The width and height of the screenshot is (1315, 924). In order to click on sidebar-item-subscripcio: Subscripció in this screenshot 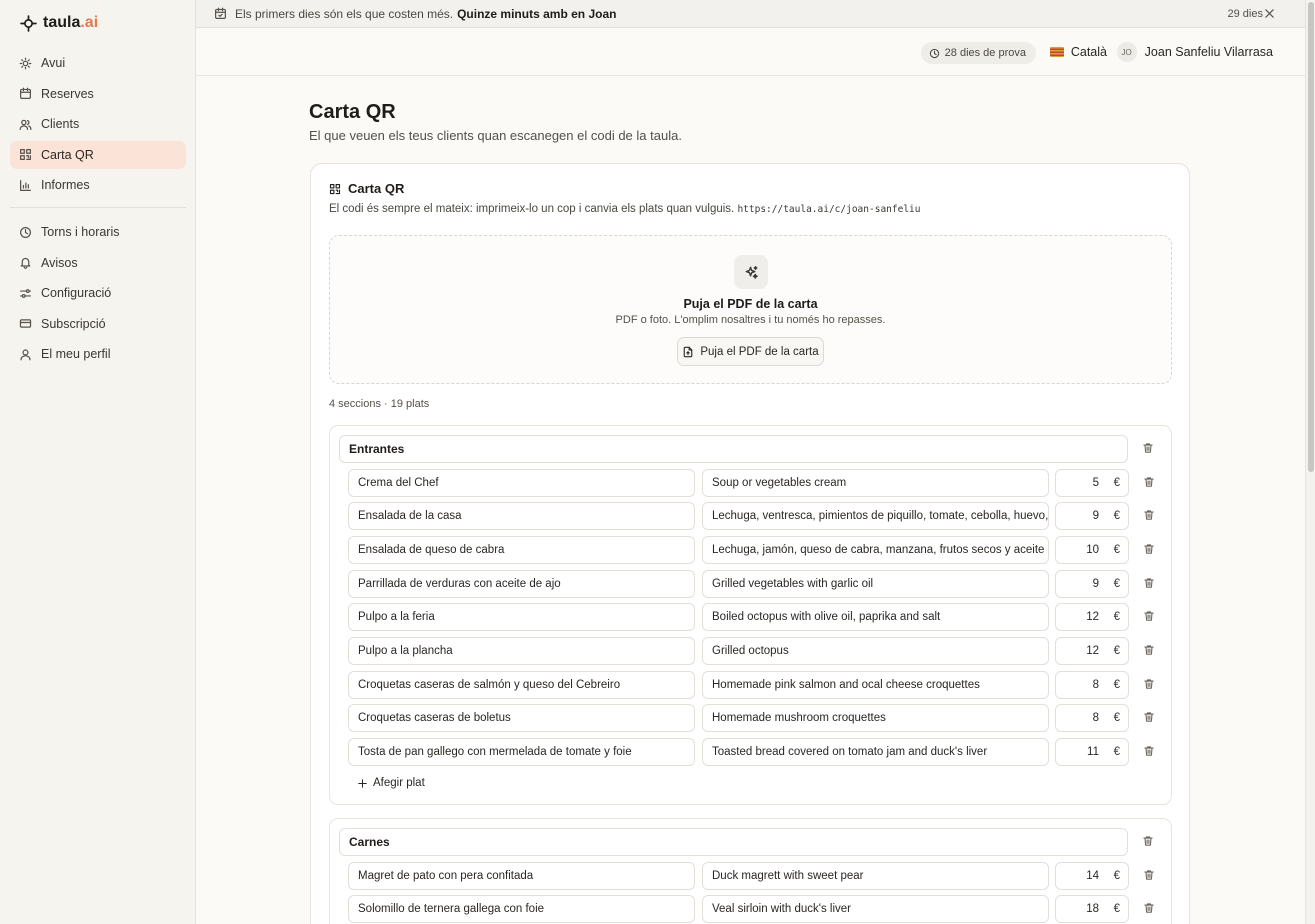, I will do `click(98, 324)`.